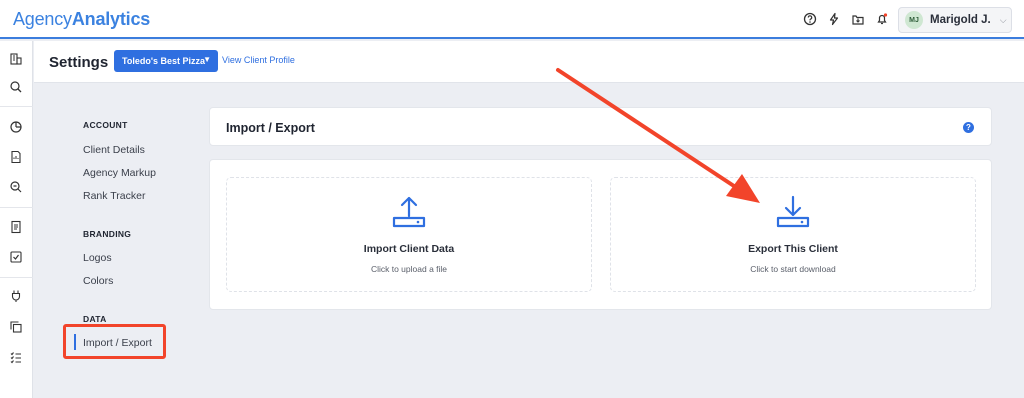 The width and height of the screenshot is (1024, 398). Describe the element at coordinates (858, 19) in the screenshot. I see `download-tray-icon` at that location.